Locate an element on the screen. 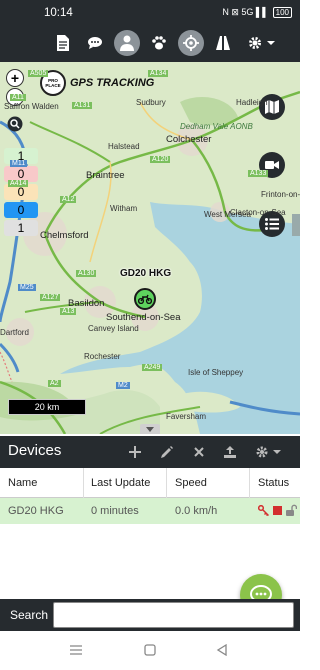 Image resolution: width=320 pixels, height=670 pixels. column-header: Speed is located at coordinates (191, 483).